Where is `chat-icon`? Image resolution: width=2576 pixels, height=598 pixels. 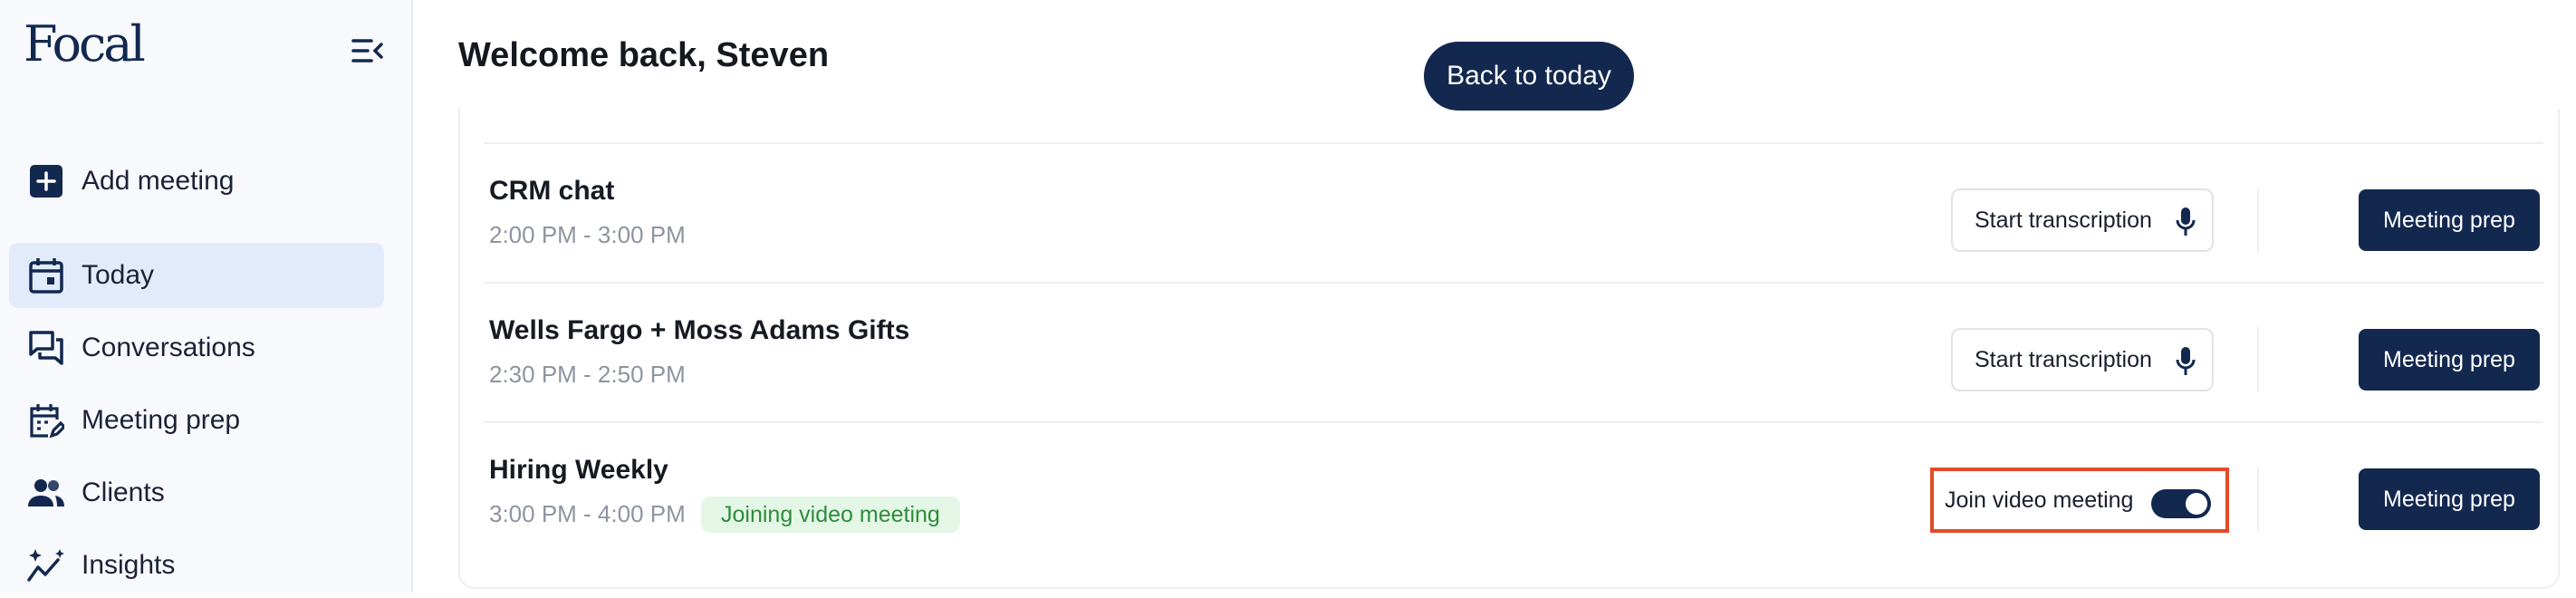
chat-icon is located at coordinates (46, 348).